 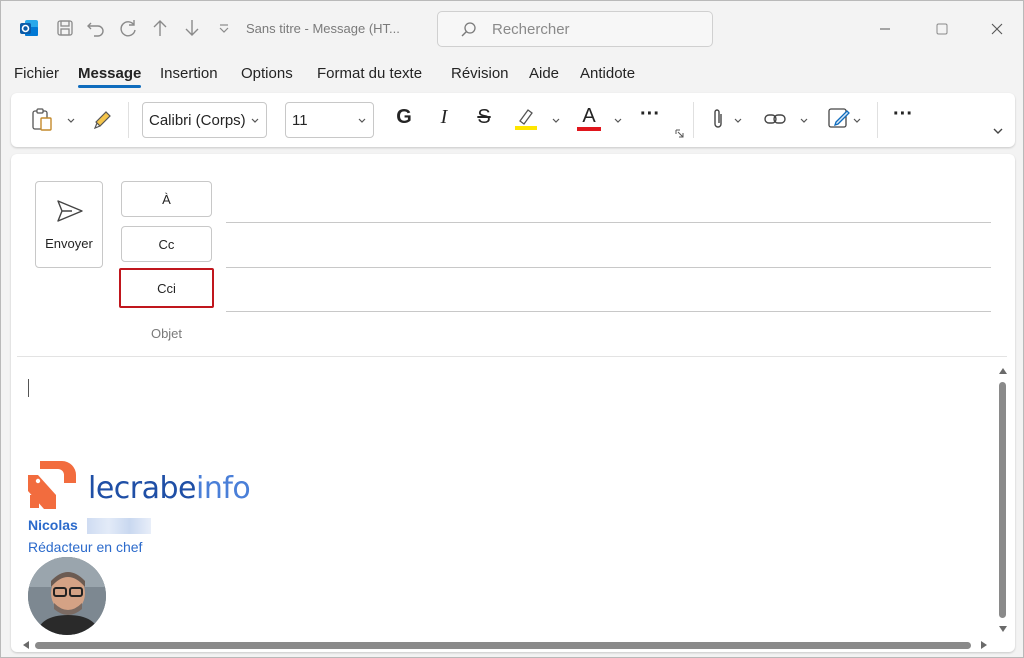 I want to click on strikethrough-button: S, so click(x=484, y=117).